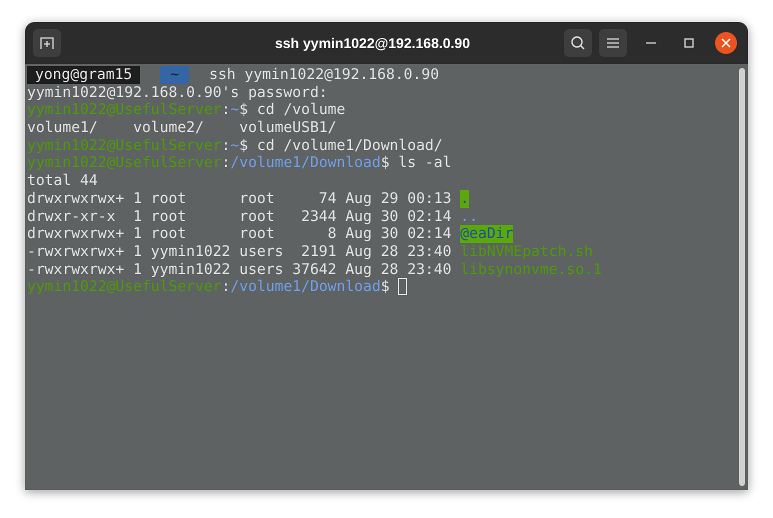  Describe the element at coordinates (181, 128) in the screenshot. I see `terminal-text: volume1/ volume2/ volumeUSB1/` at that location.